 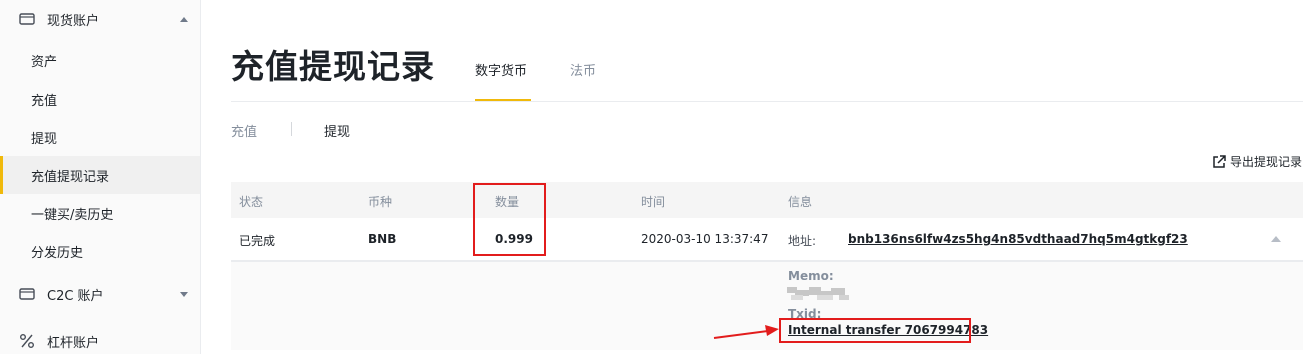 What do you see at coordinates (1266, 162) in the screenshot?
I see `export-label: 导出提现记录` at bounding box center [1266, 162].